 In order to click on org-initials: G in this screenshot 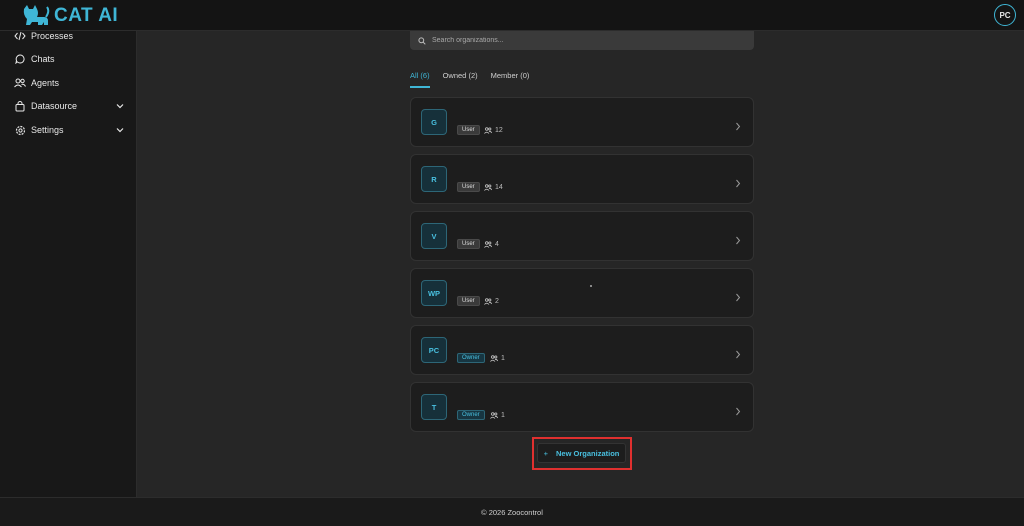, I will do `click(434, 122)`.